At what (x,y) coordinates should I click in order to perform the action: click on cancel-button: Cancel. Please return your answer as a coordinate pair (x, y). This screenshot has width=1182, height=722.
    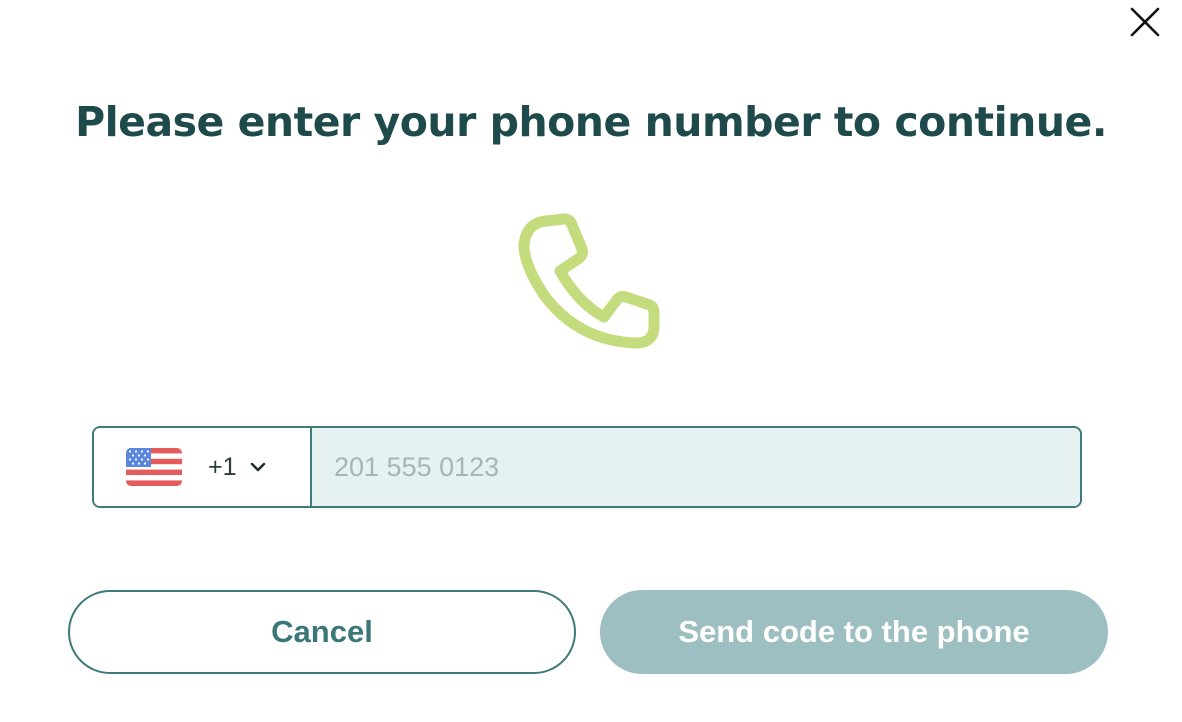
    Looking at the image, I should click on (322, 632).